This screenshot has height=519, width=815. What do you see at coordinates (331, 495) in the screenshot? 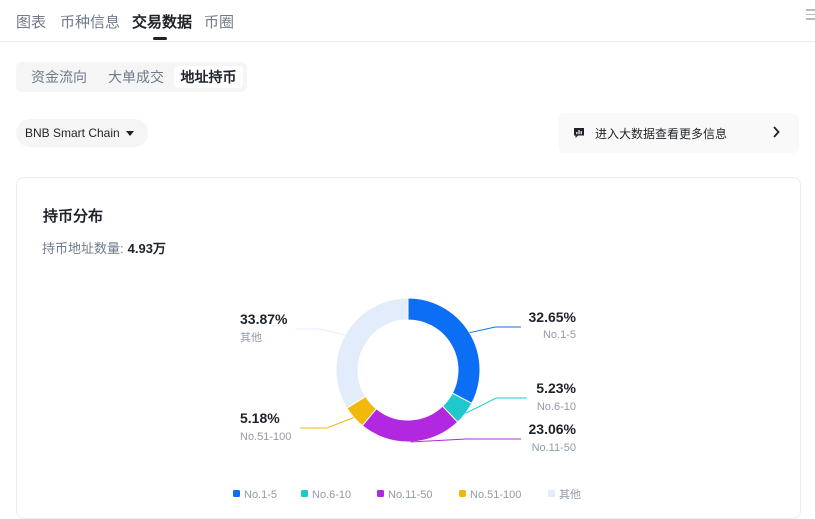
I see `legend-label: No.6-10` at bounding box center [331, 495].